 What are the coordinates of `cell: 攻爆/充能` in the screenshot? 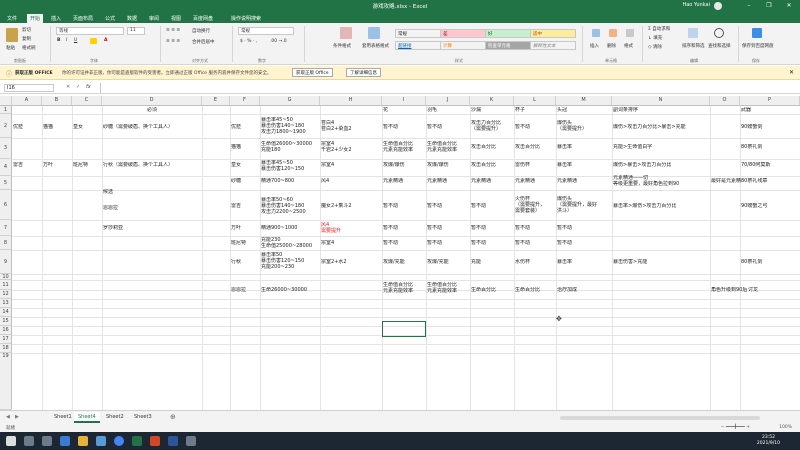 It's located at (438, 262).